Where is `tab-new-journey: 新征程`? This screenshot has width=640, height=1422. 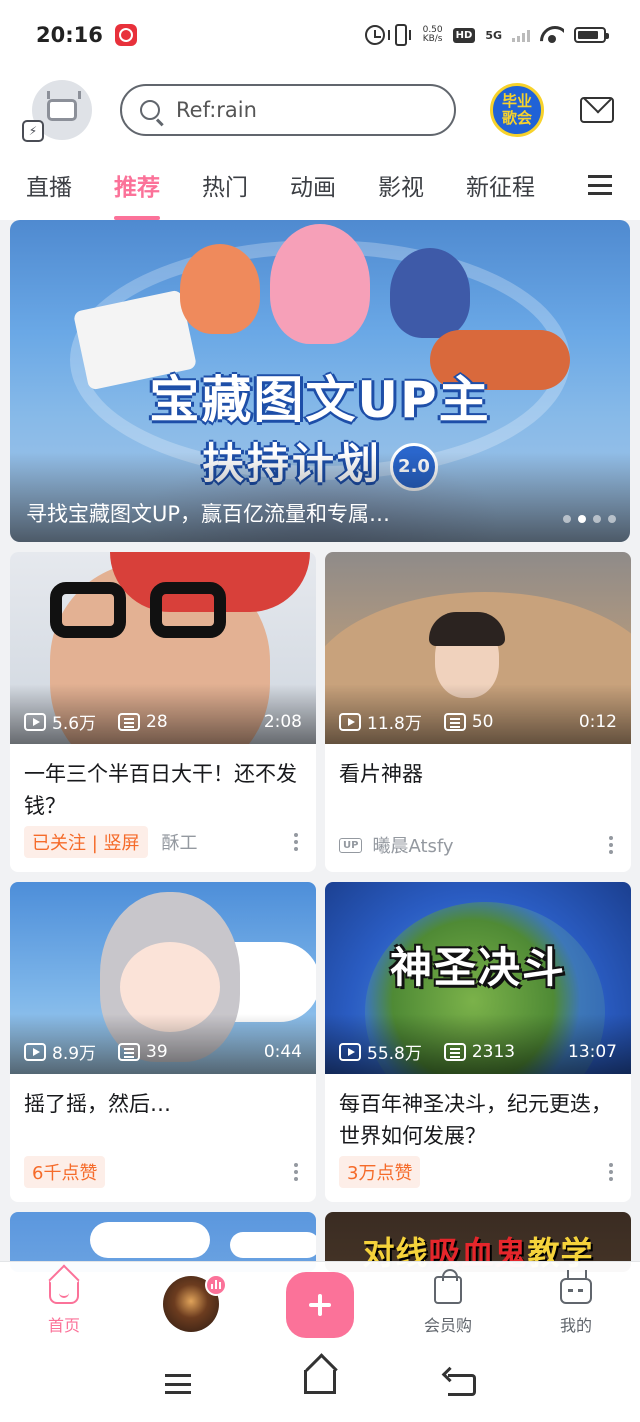 tab-new-journey: 新征程 is located at coordinates (500, 185).